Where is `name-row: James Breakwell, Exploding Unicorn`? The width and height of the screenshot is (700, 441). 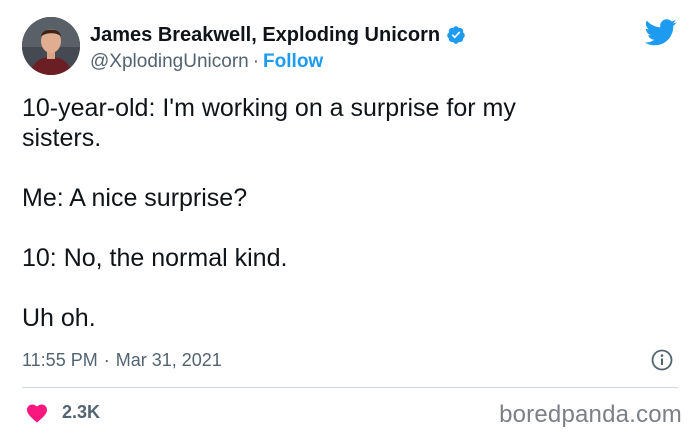 name-row: James Breakwell, Exploding Unicorn is located at coordinates (278, 35).